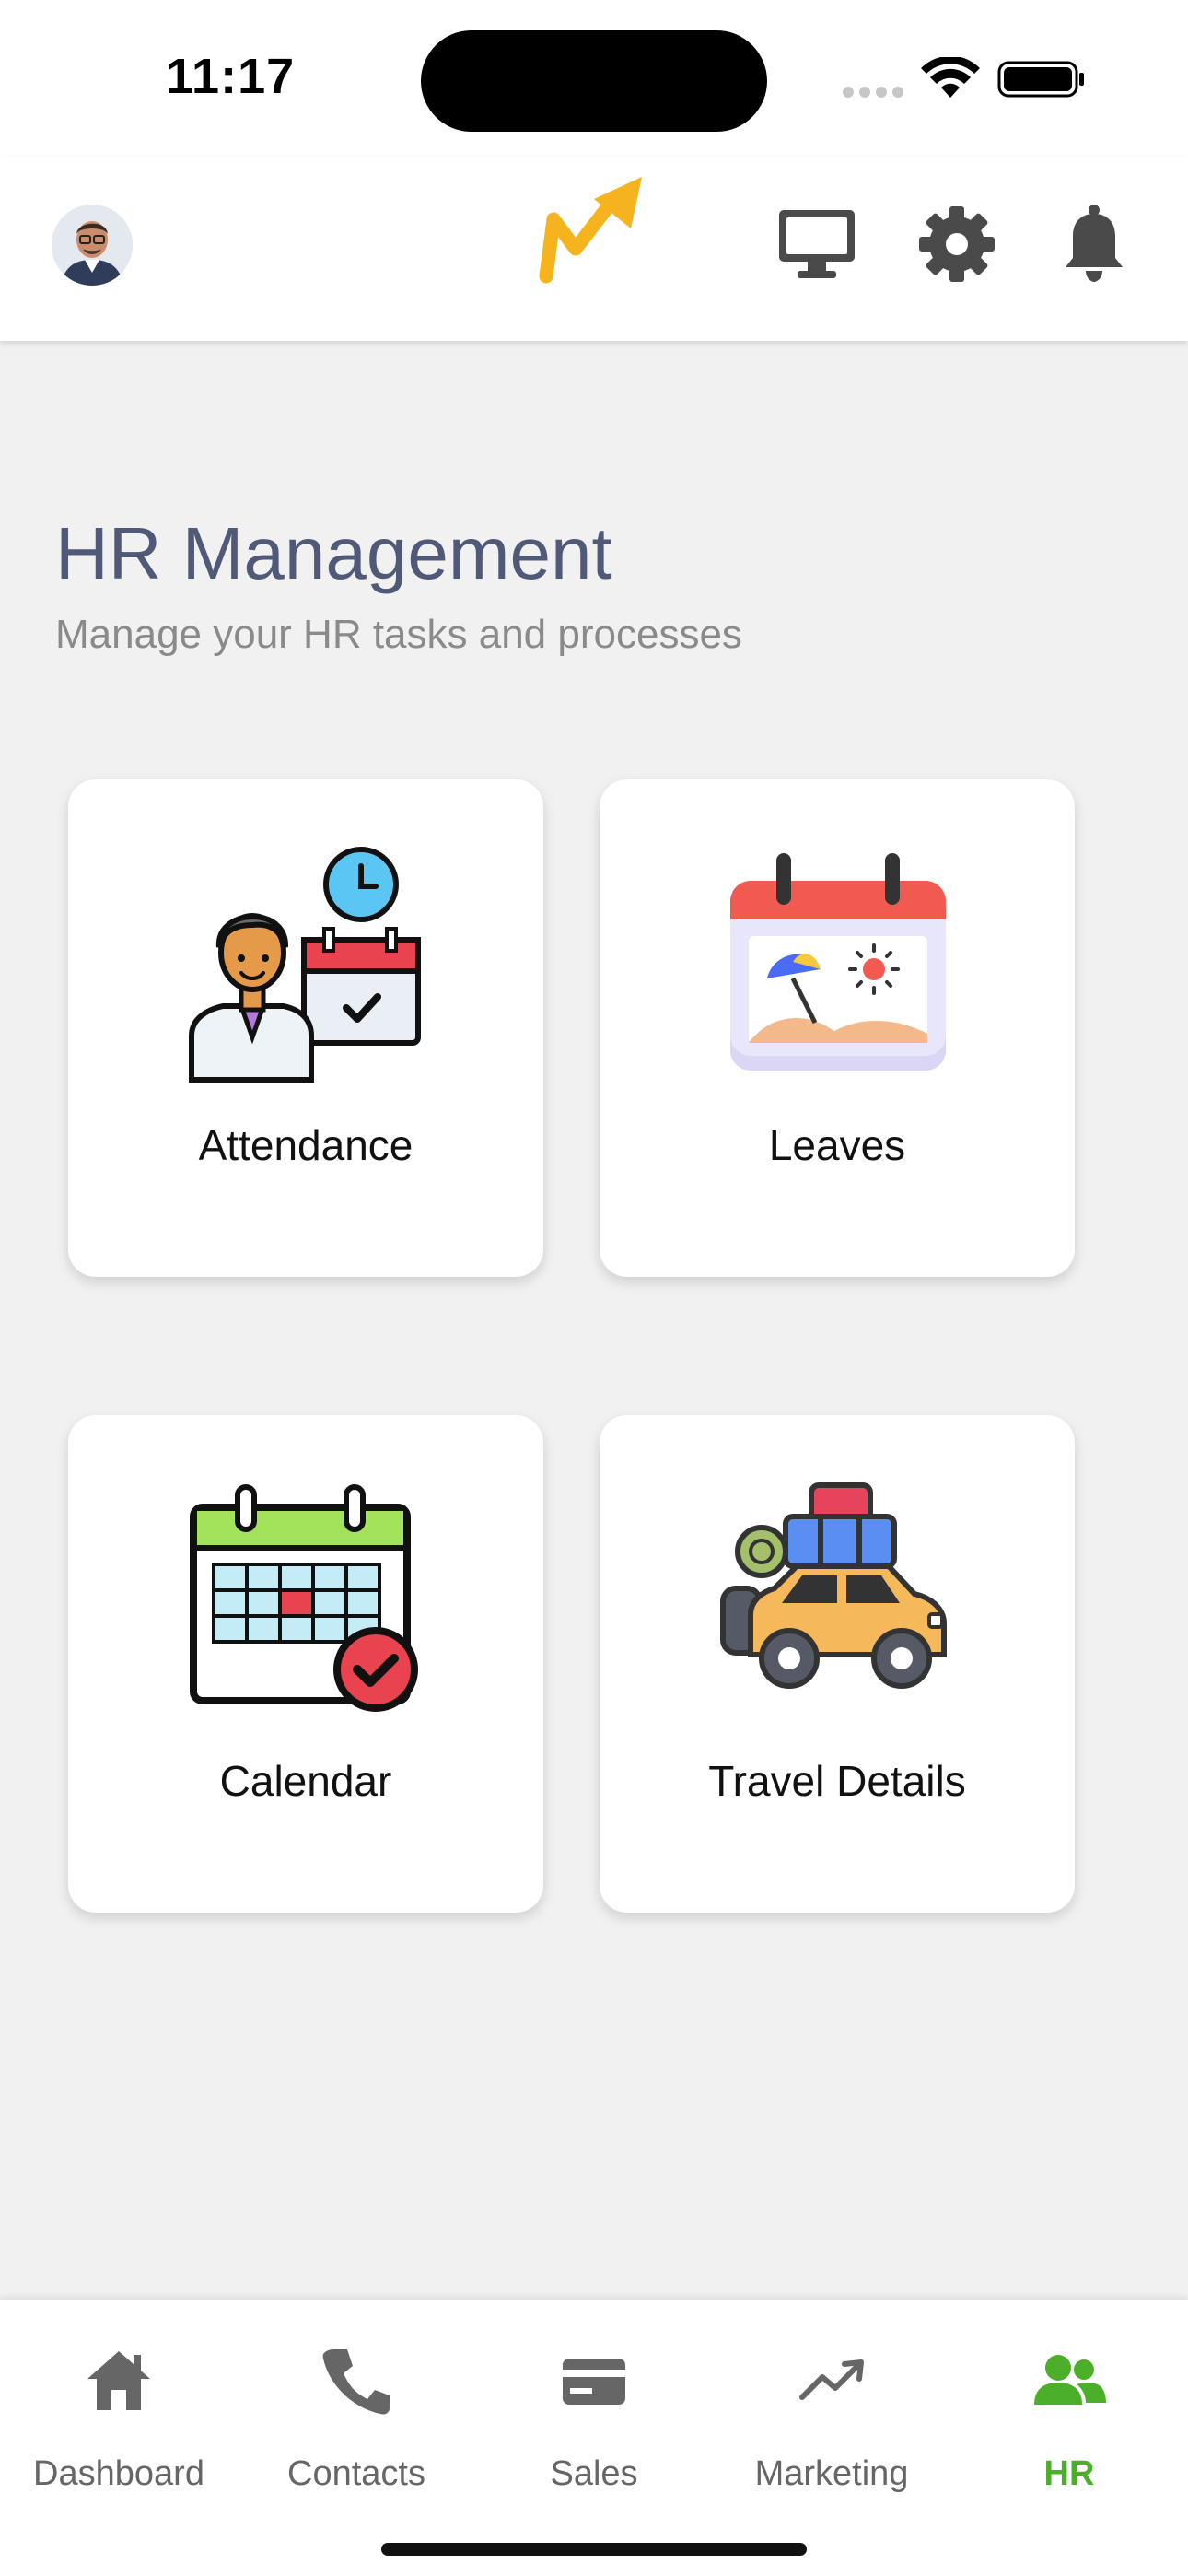  What do you see at coordinates (816, 245) in the screenshot?
I see `monitor-icon` at bounding box center [816, 245].